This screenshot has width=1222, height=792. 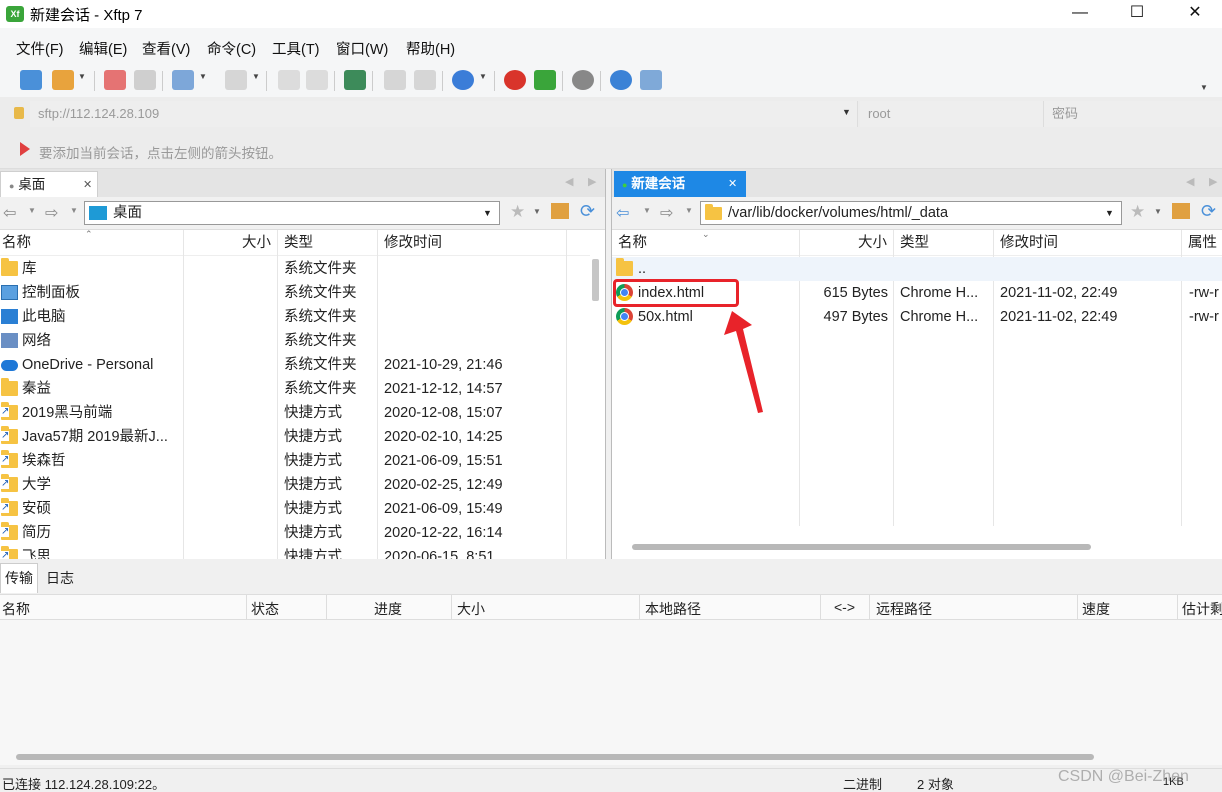 I want to click on remote-path-input: /var/lib/docker/volumes/html/_data ▼, so click(x=911, y=213).